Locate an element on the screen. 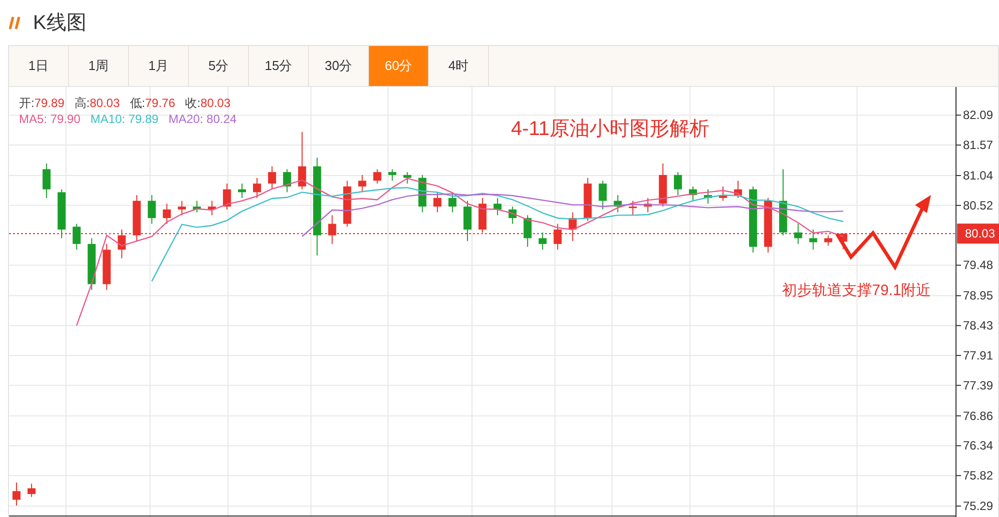 The height and width of the screenshot is (517, 999). axis-tick-label: 76.34 is located at coordinates (978, 445).